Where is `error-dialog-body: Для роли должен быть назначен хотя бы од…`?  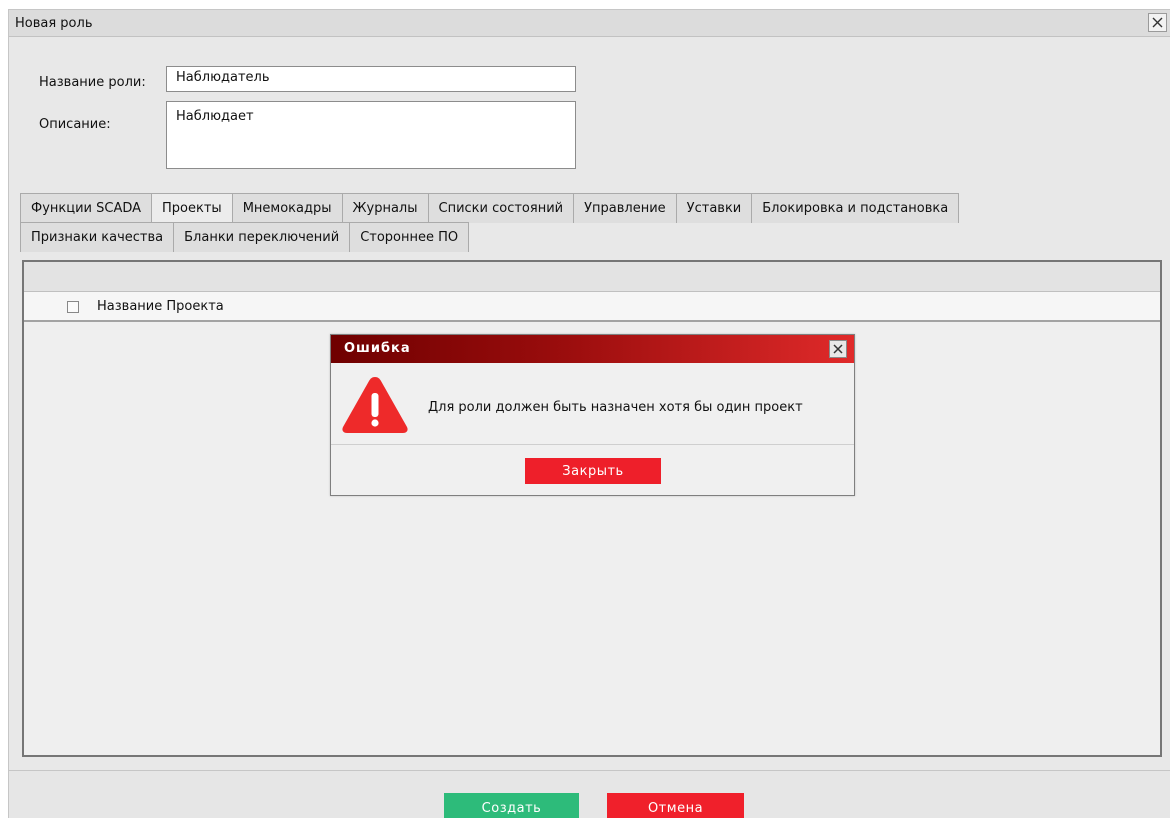
error-dialog-body: Для роли должен быть назначен хотя бы од… is located at coordinates (592, 404).